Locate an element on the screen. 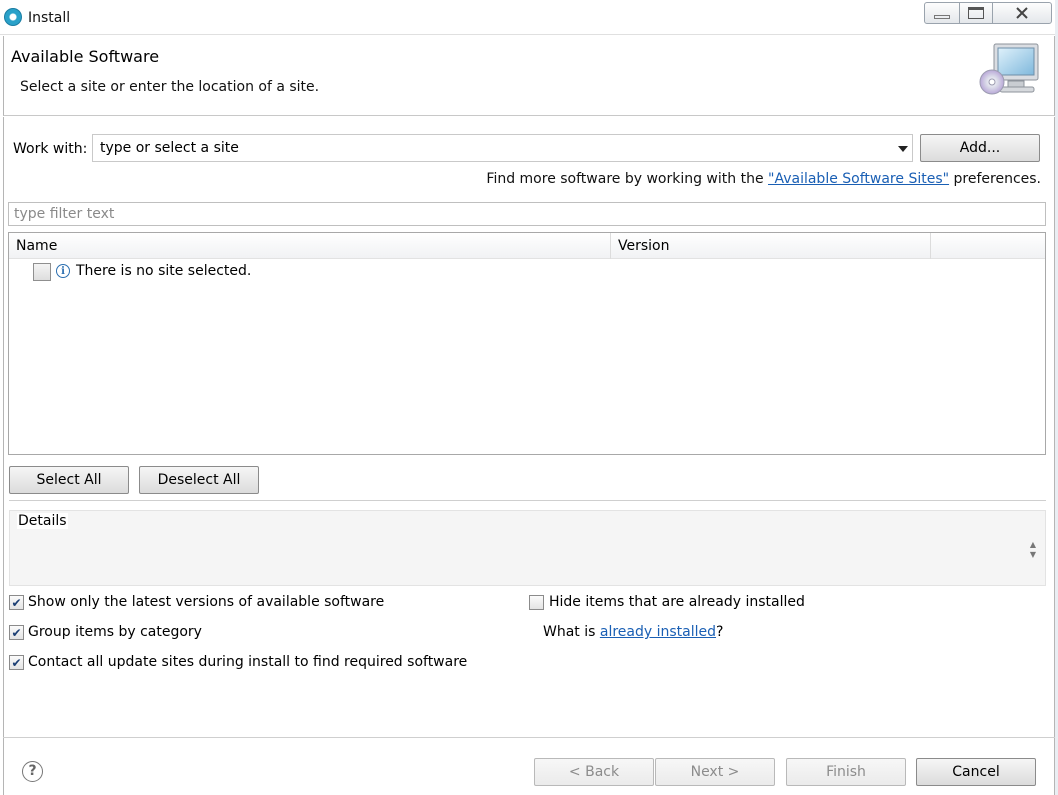  maximize-icon is located at coordinates (976, 13).